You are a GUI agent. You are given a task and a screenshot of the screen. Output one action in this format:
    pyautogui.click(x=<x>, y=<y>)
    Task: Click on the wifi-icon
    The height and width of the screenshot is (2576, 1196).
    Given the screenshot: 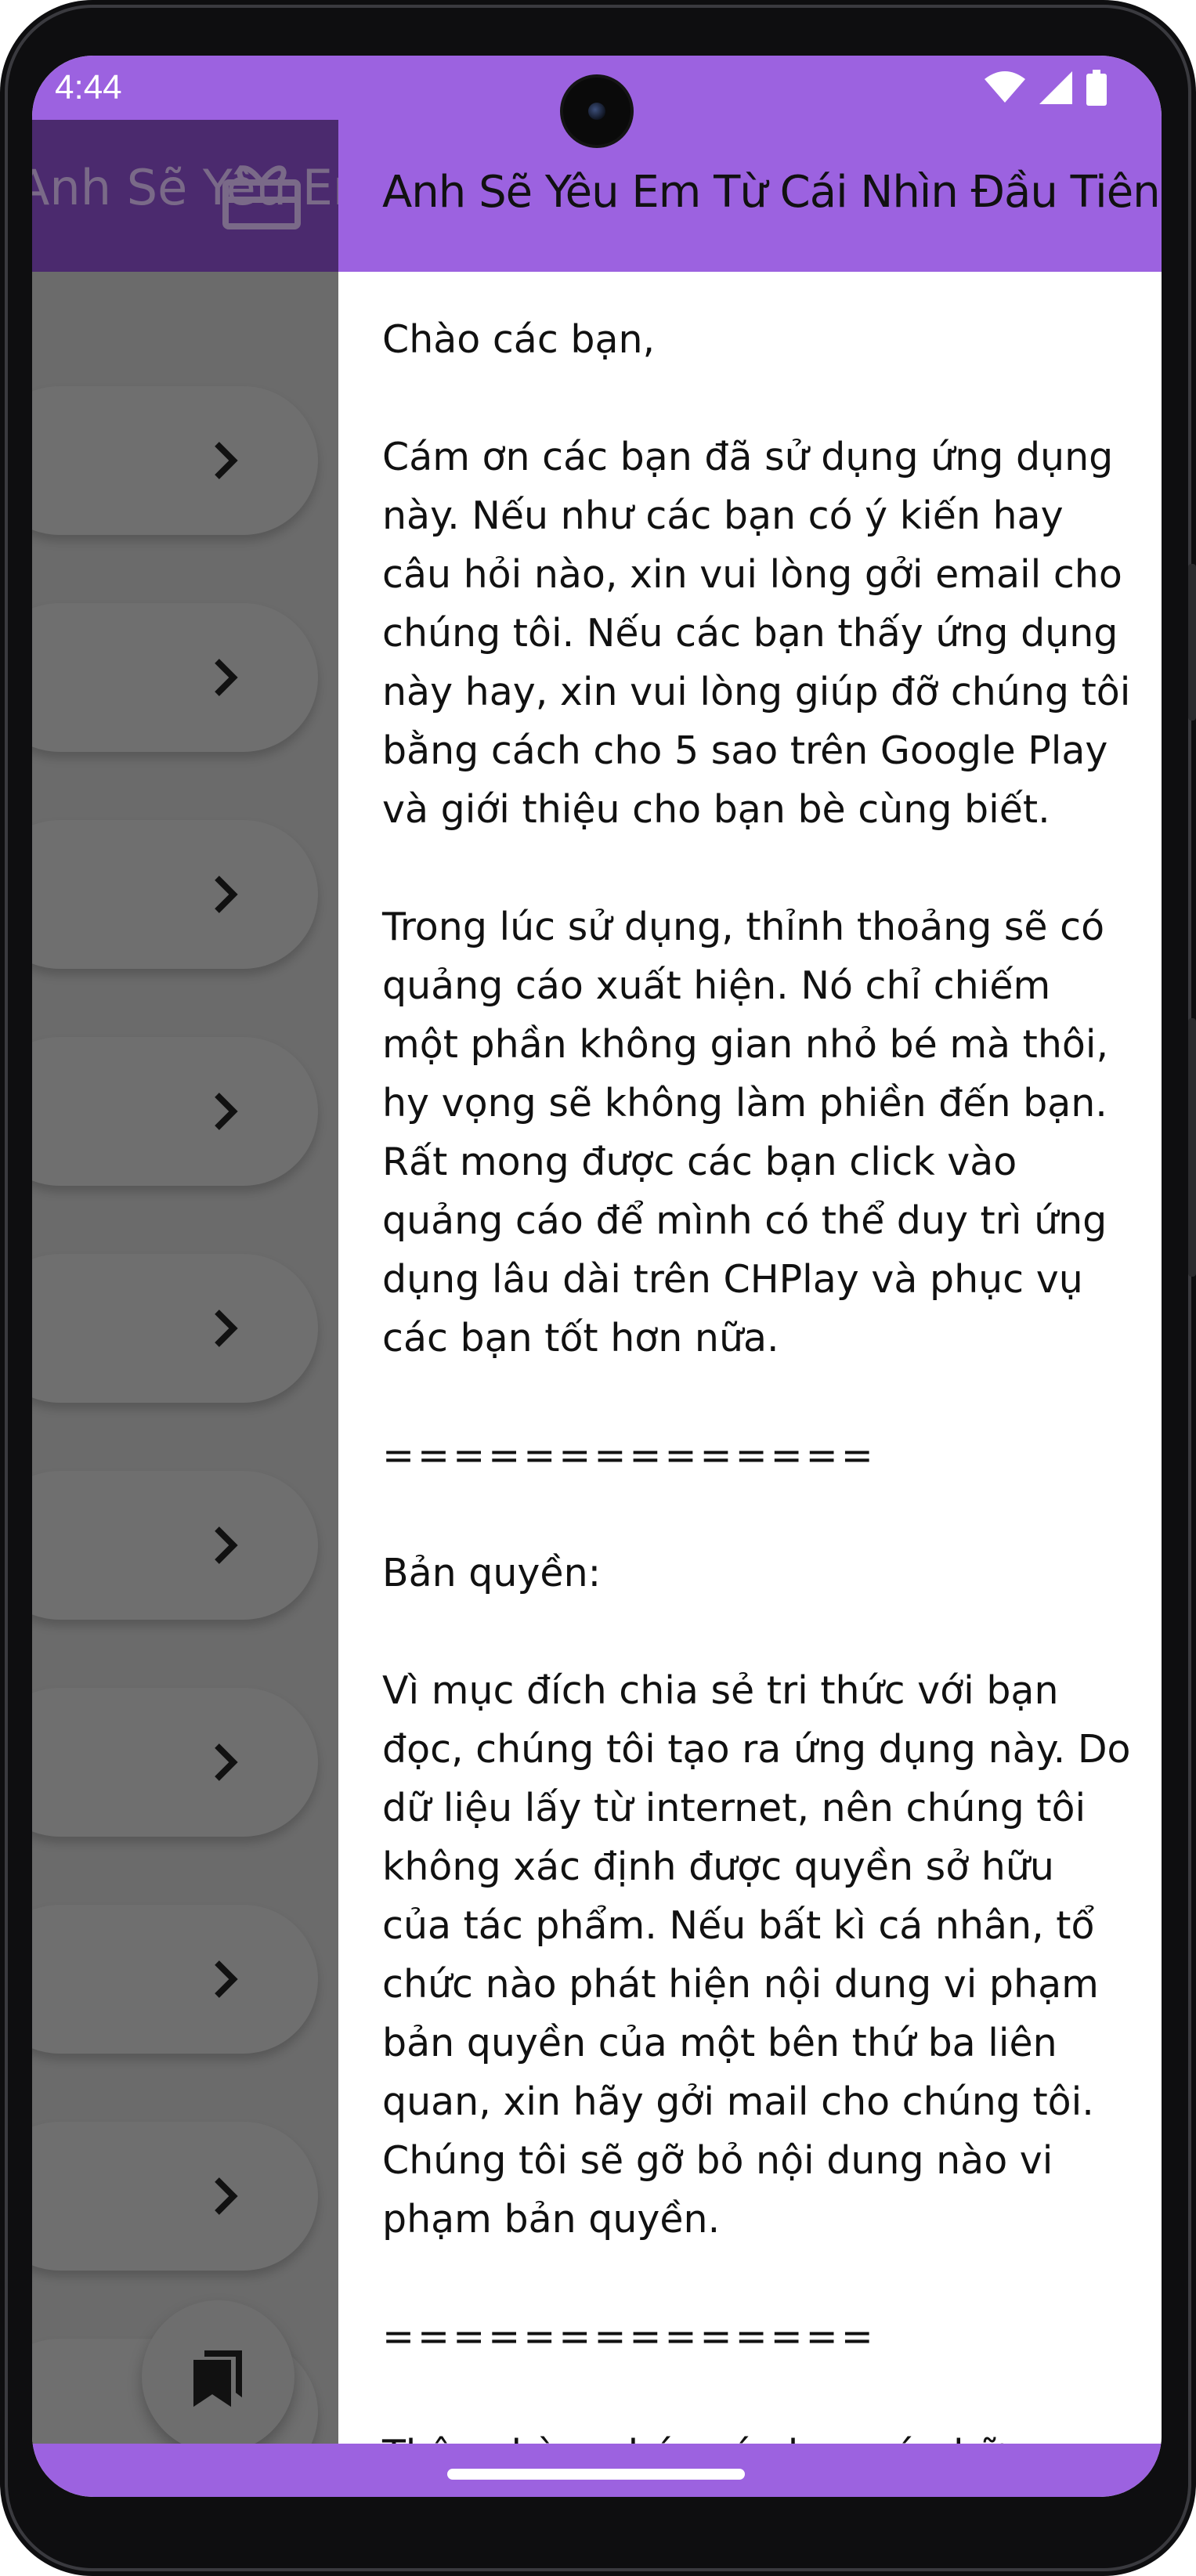 What is the action you would take?
    pyautogui.click(x=1005, y=87)
    